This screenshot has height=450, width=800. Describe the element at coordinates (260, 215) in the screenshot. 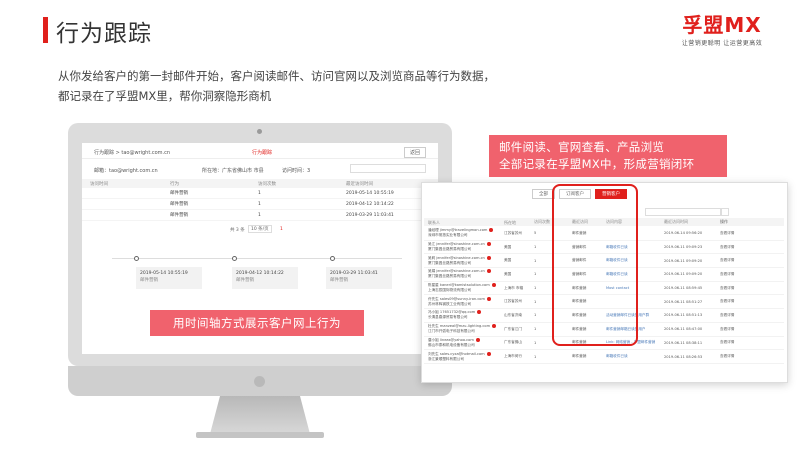

I see `table-row: 邮件营销 1 2019-03-29 11:03:41` at that location.